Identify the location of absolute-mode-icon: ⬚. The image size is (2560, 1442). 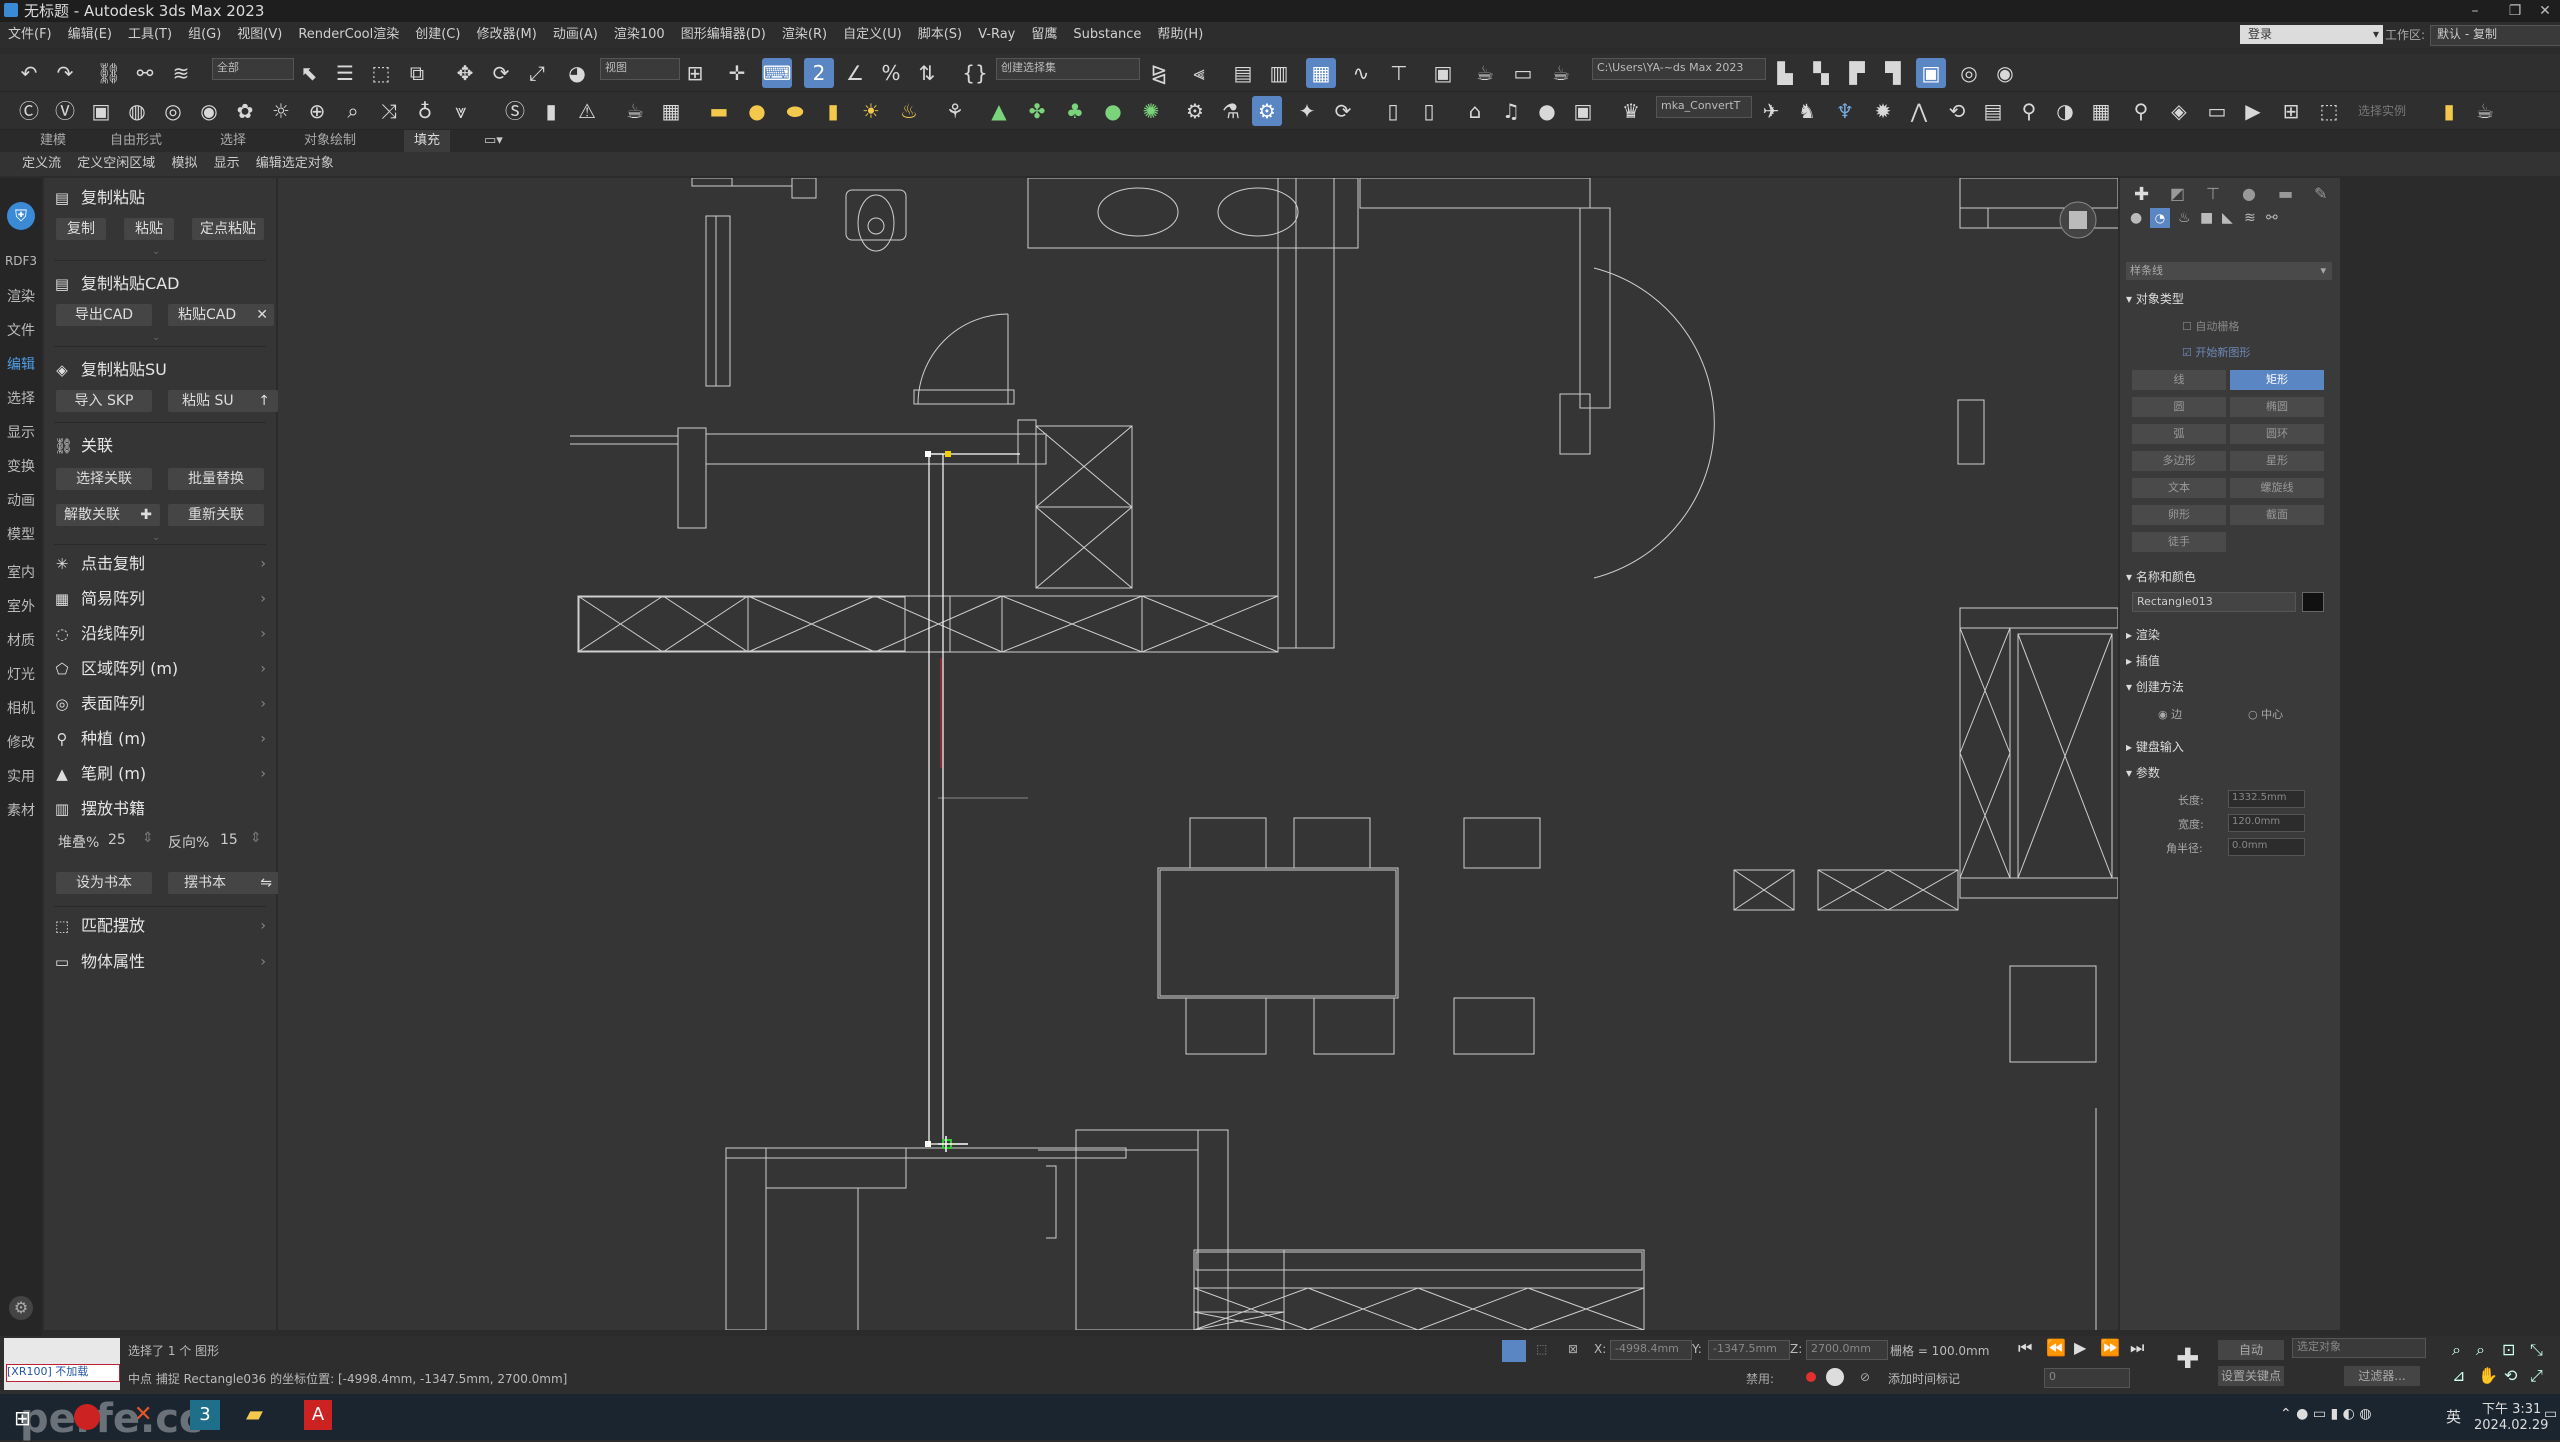
(1541, 1349).